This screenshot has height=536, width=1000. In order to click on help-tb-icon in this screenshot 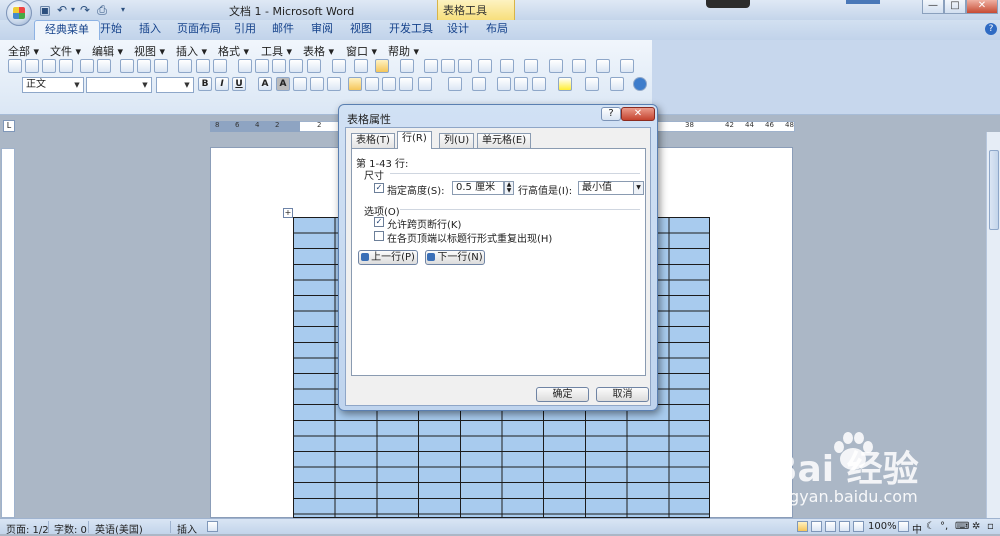, I will do `click(640, 84)`.